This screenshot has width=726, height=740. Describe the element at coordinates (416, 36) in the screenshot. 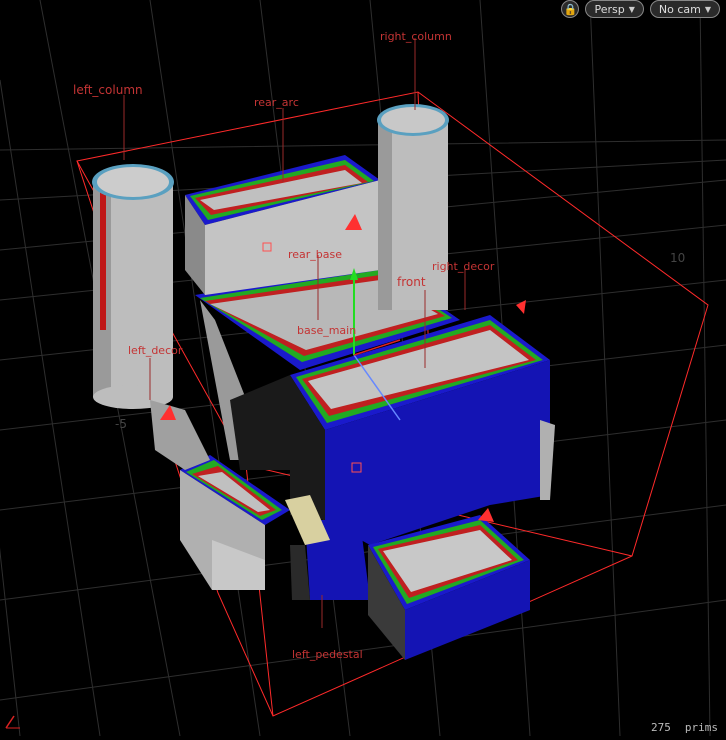

I see `label-right-column: right_column` at that location.